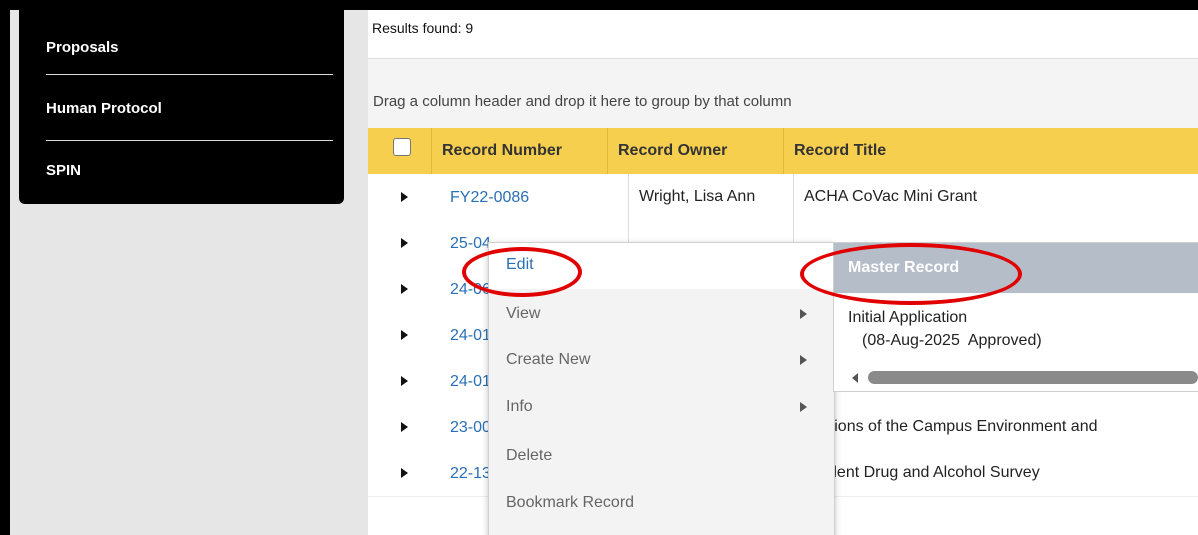 The width and height of the screenshot is (1198, 535). Describe the element at coordinates (189, 170) in the screenshot. I see `sidebar-item-spin: SPIN` at that location.